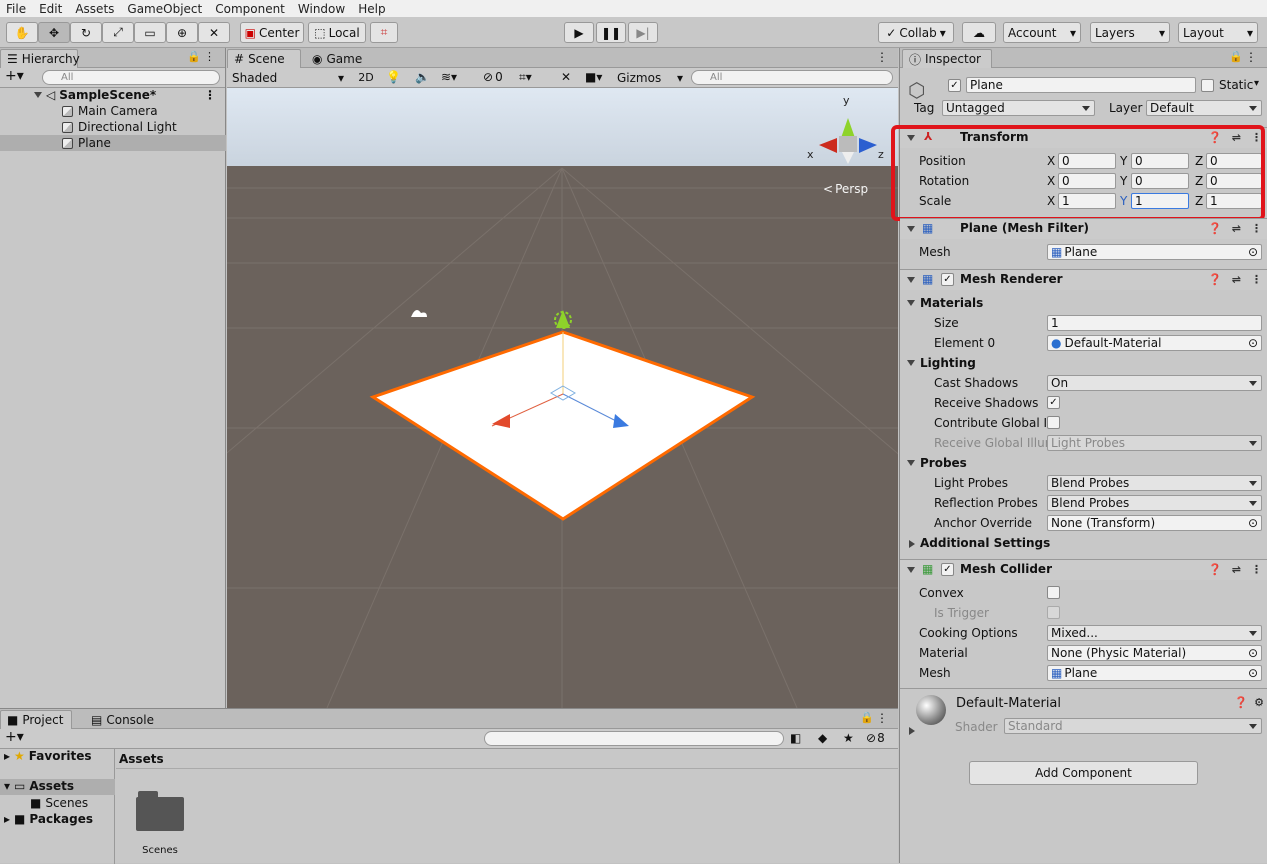 Image resolution: width=1267 pixels, height=864 pixels. What do you see at coordinates (22, 32) in the screenshot?
I see `hand-tool-button: ✋` at bounding box center [22, 32].